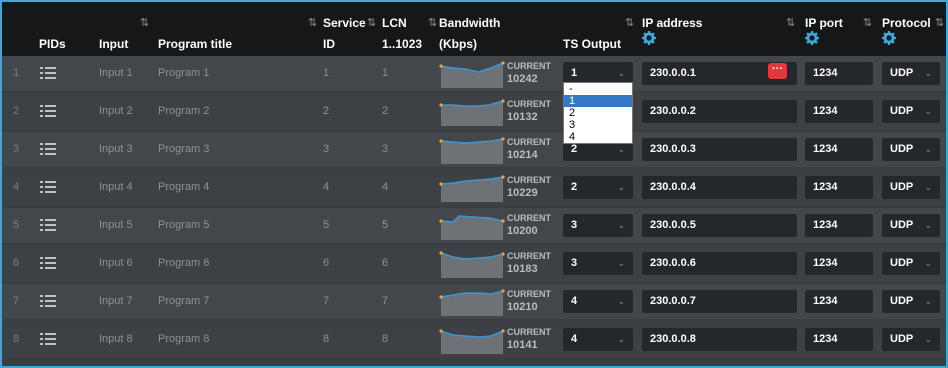 This screenshot has width=948, height=368. I want to click on program-title: Program 4, so click(183, 187).